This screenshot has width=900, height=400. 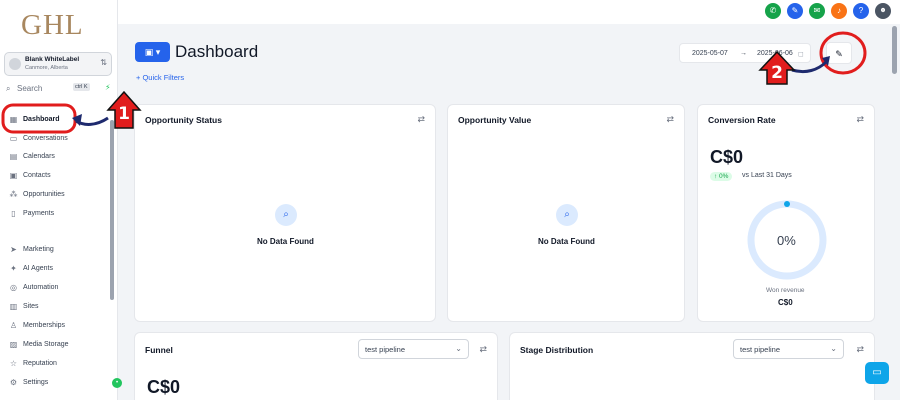 What do you see at coordinates (31, 306) in the screenshot?
I see `sidebar-item-label: Sites` at bounding box center [31, 306].